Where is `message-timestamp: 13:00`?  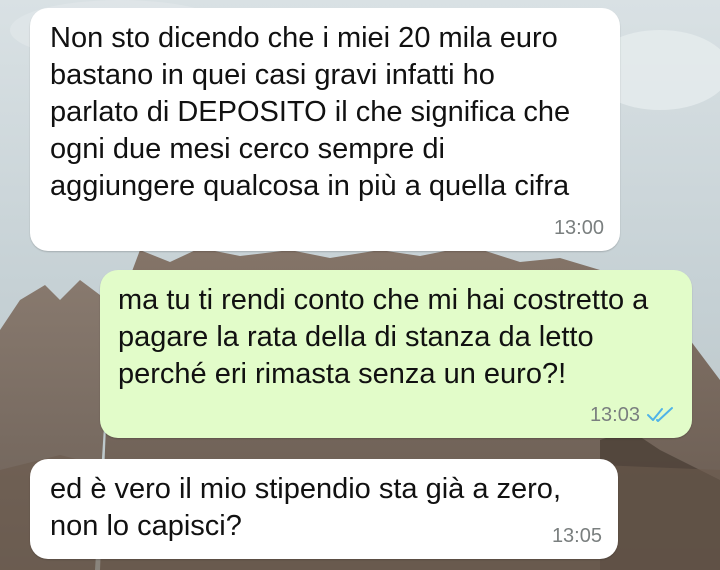 message-timestamp: 13:00 is located at coordinates (578, 228).